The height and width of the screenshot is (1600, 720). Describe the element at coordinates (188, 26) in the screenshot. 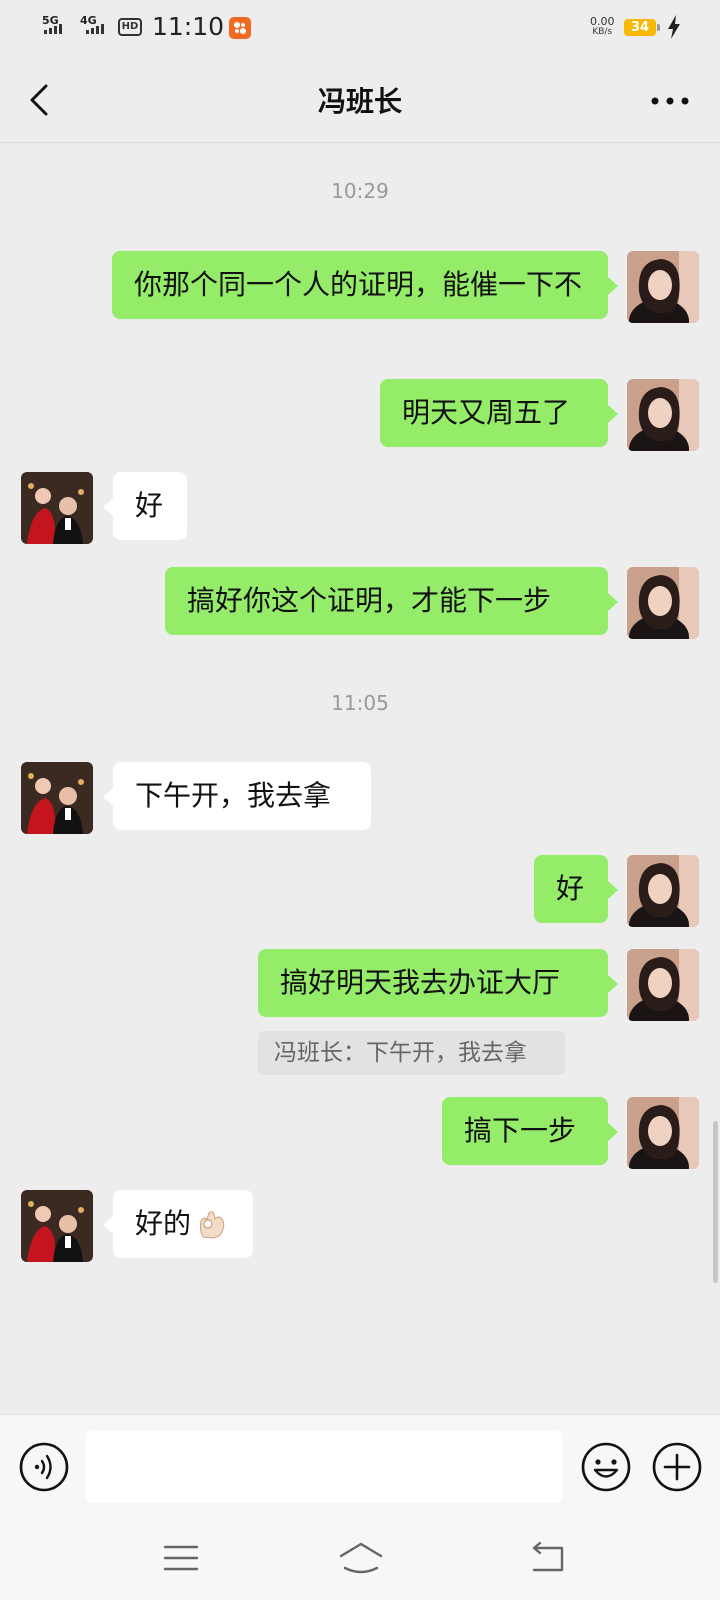

I see `status-time: 11:10` at that location.